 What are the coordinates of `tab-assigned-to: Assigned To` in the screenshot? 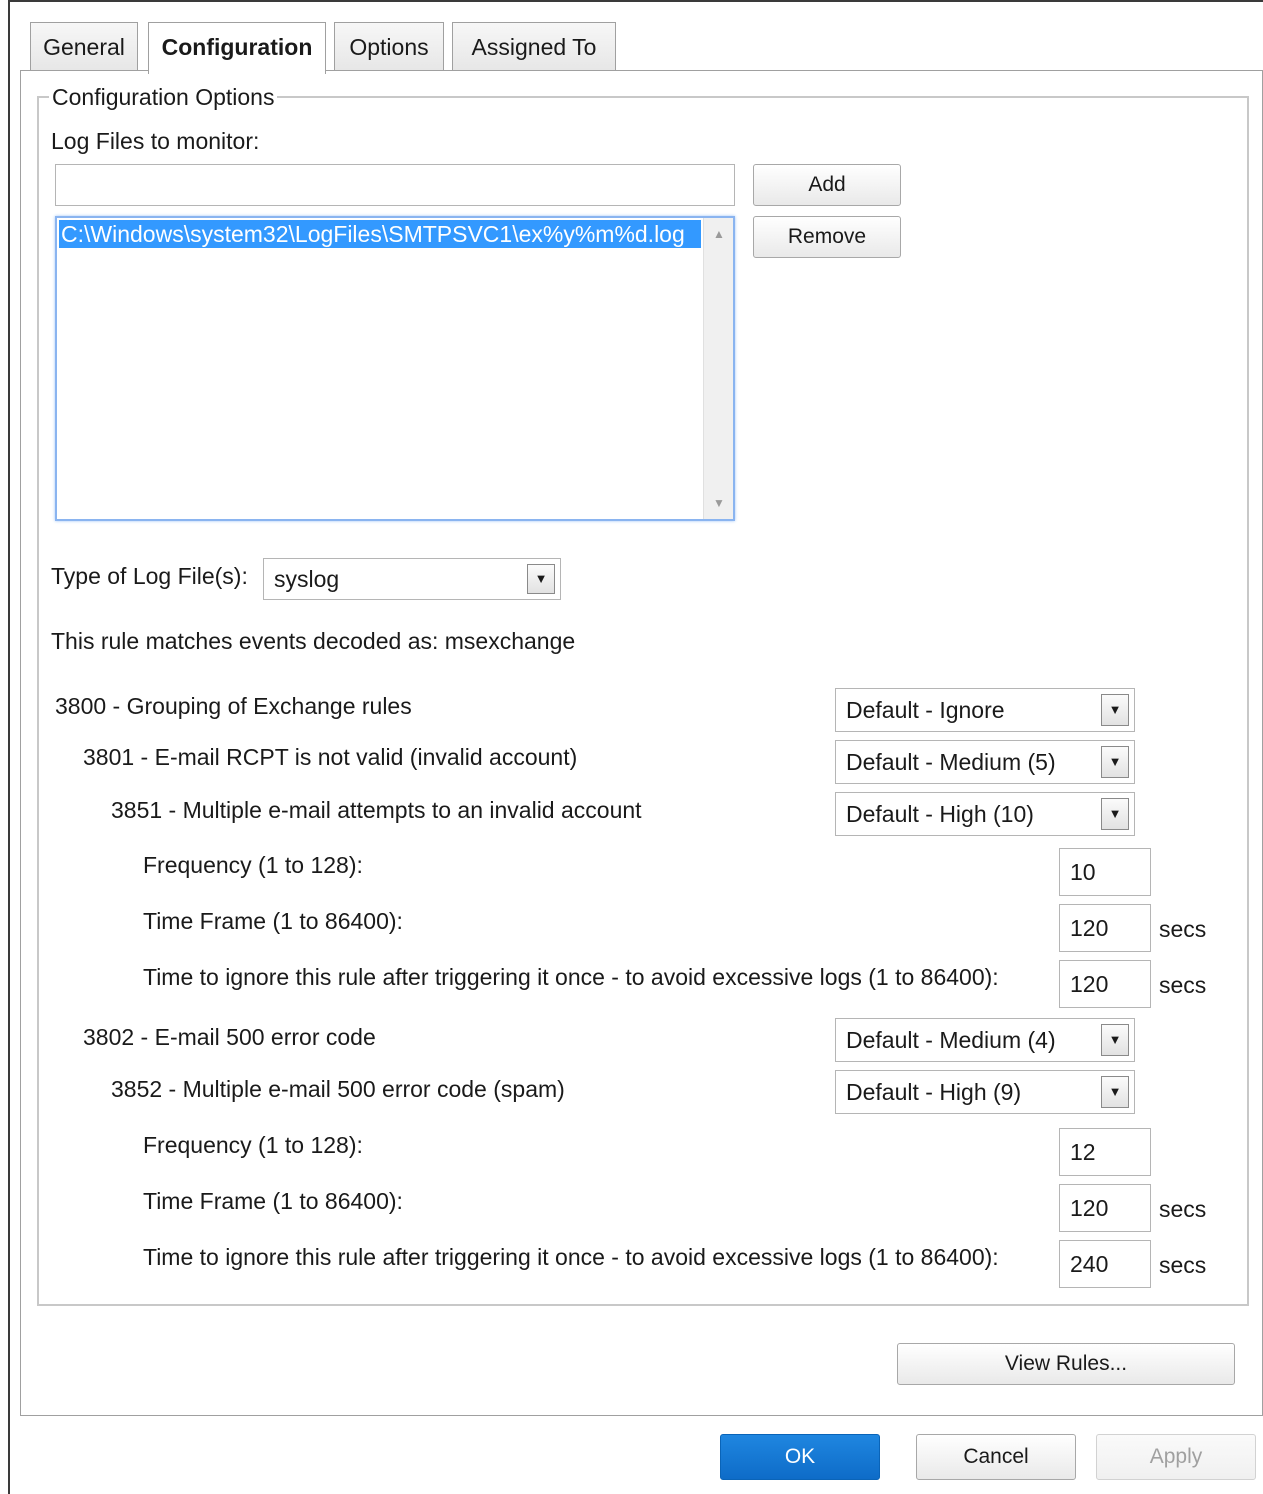 It's located at (534, 47).